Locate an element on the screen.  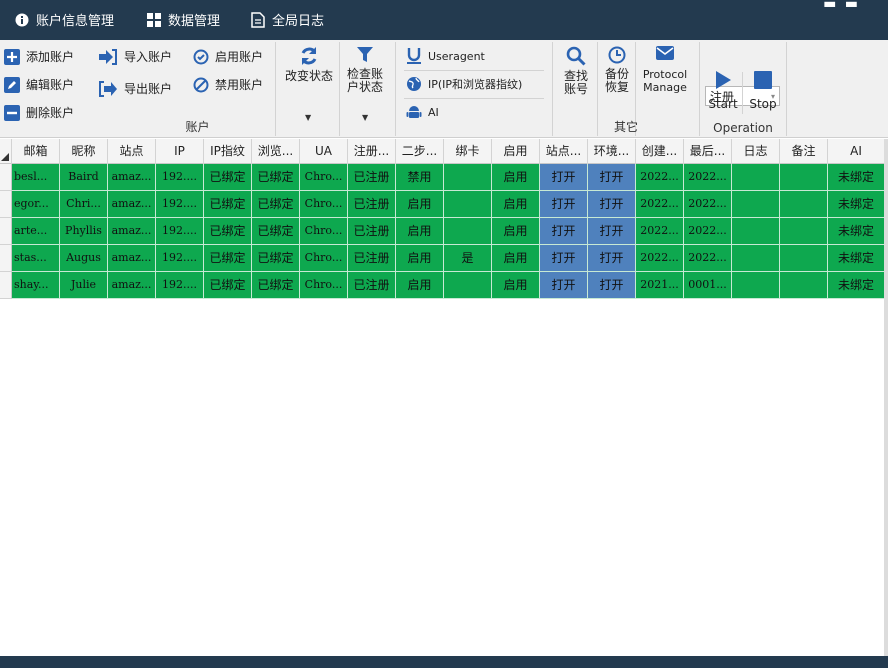
table-cell: Phyllis is located at coordinates (84, 231).